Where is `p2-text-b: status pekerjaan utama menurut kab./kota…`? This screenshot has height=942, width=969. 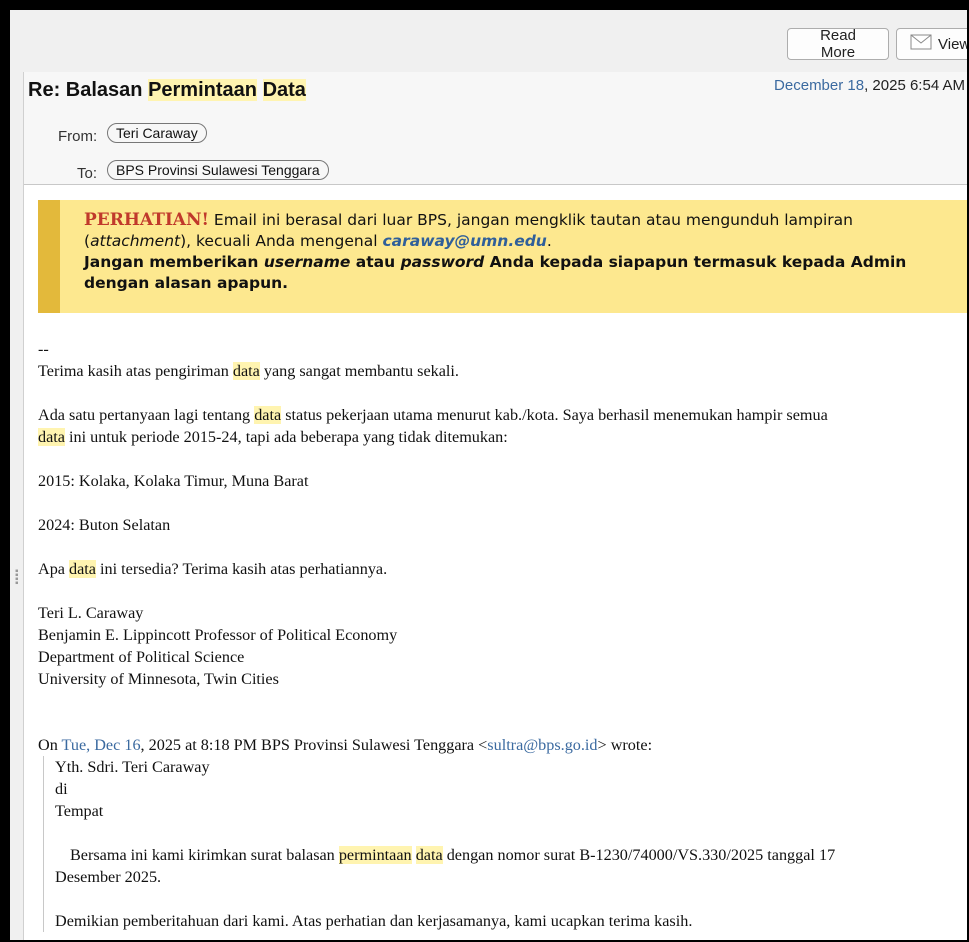
p2-text-b: status pekerjaan utama menurut kab./kota… is located at coordinates (554, 415).